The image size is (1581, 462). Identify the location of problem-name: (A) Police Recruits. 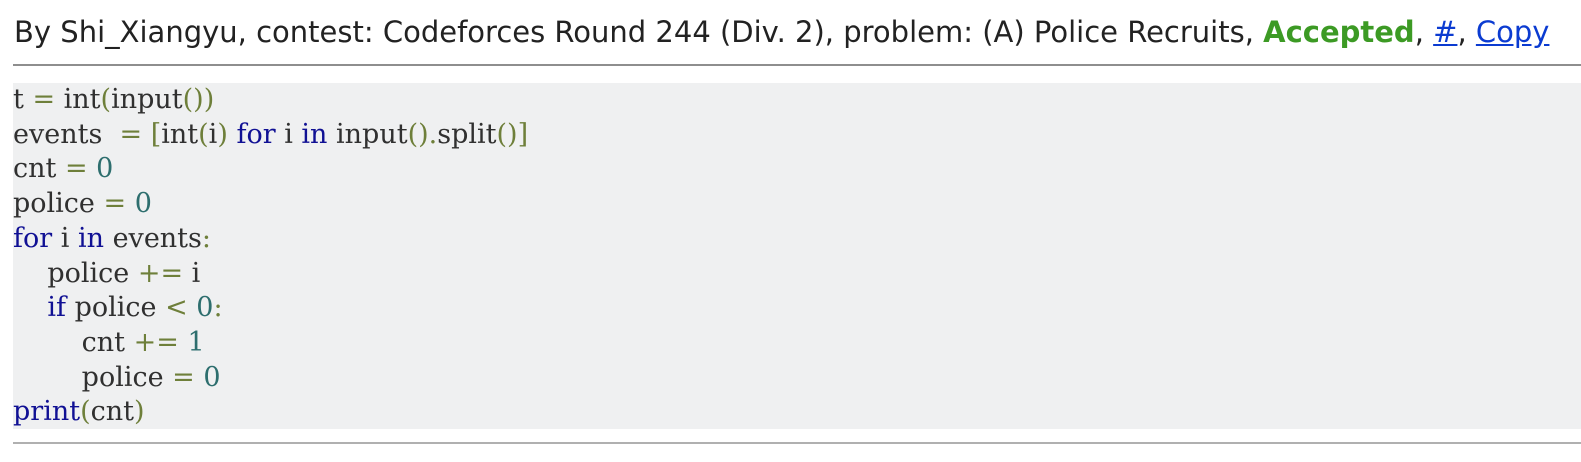
(1113, 32).